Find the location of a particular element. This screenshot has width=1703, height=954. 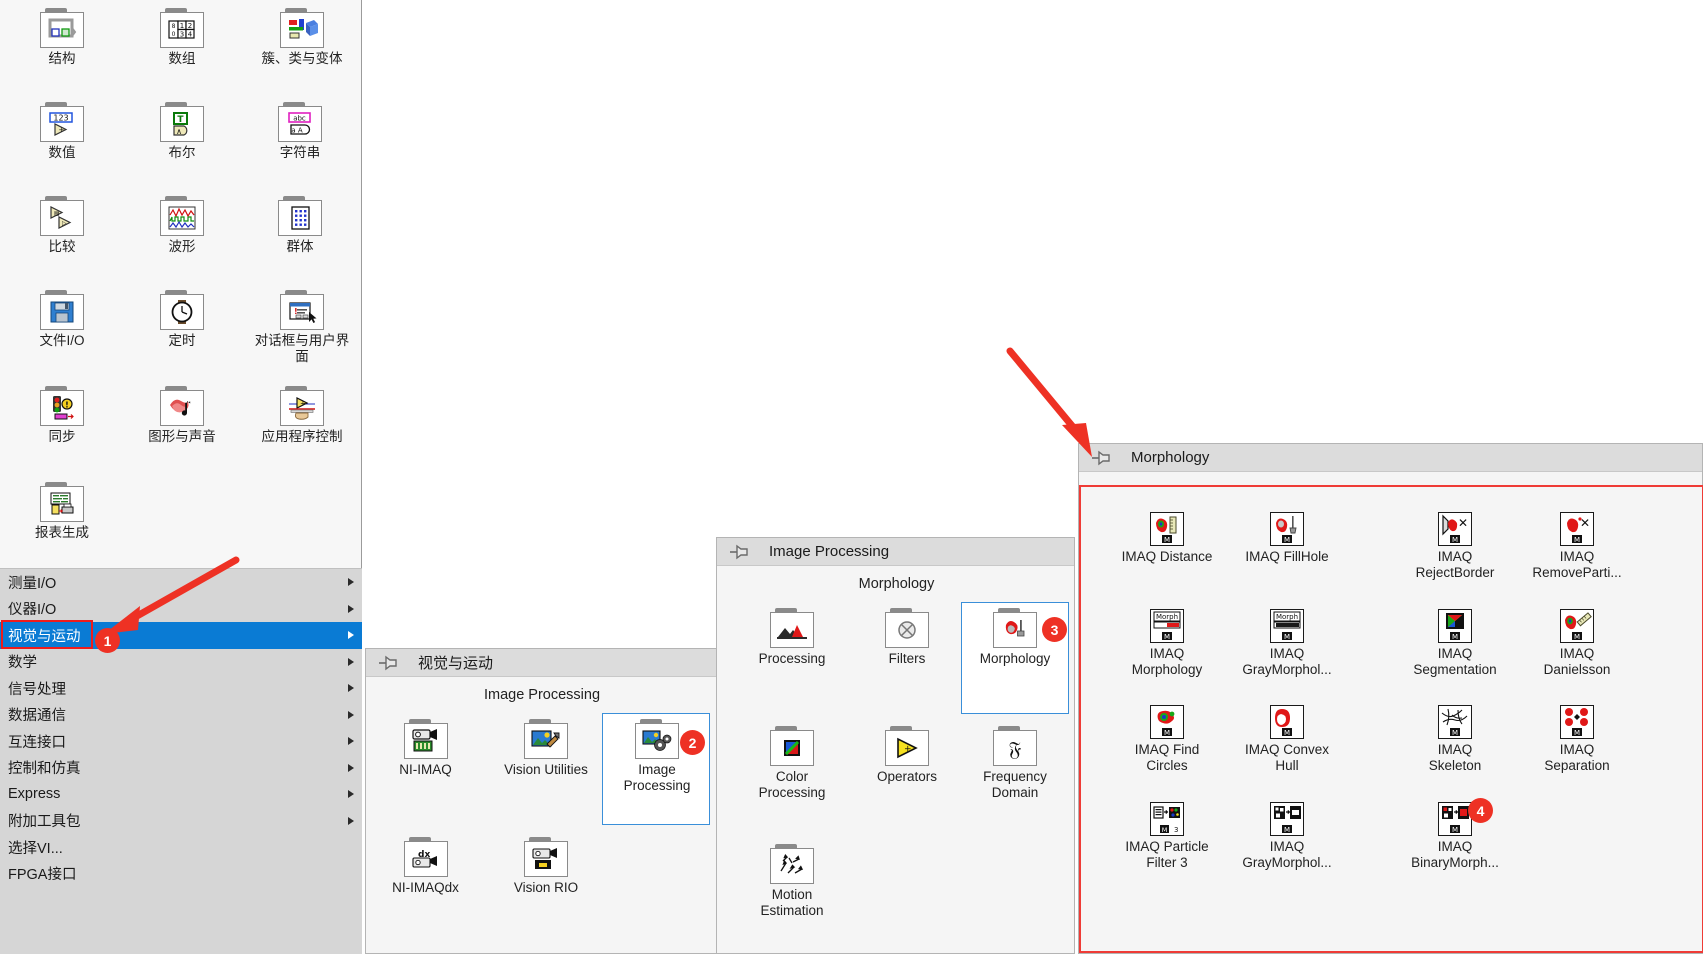

vi-item-imaq-convexhull: M IMAQ Convex Hull is located at coordinates (1287, 739).